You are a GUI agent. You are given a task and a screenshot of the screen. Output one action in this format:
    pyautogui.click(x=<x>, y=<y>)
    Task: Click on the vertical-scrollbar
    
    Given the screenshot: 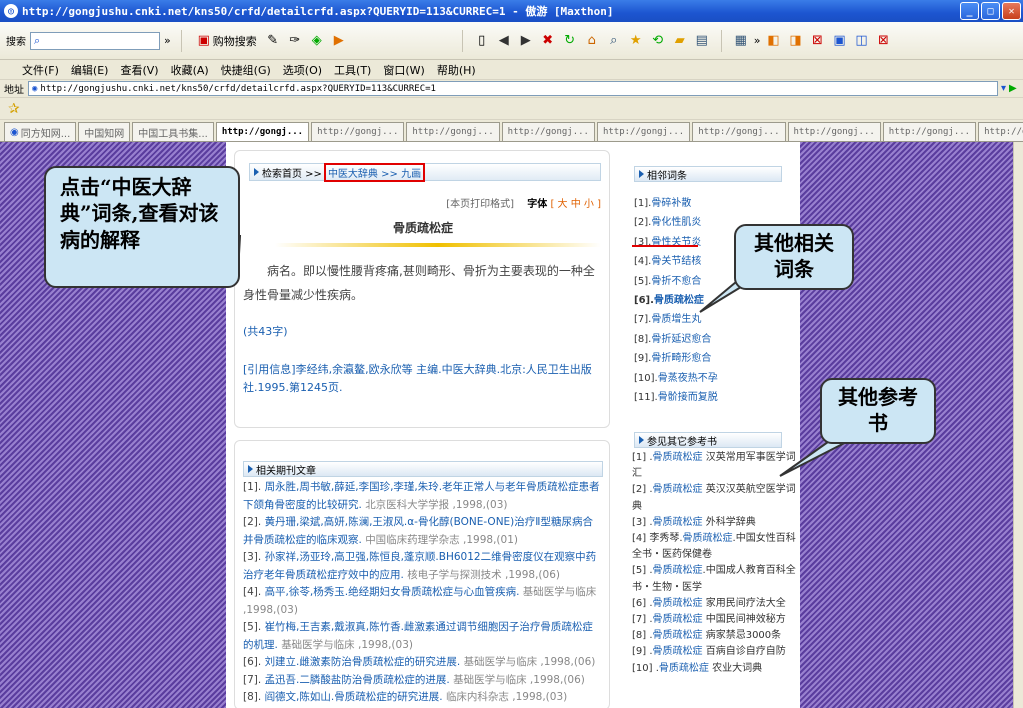 What is the action you would take?
    pyautogui.click(x=1018, y=425)
    